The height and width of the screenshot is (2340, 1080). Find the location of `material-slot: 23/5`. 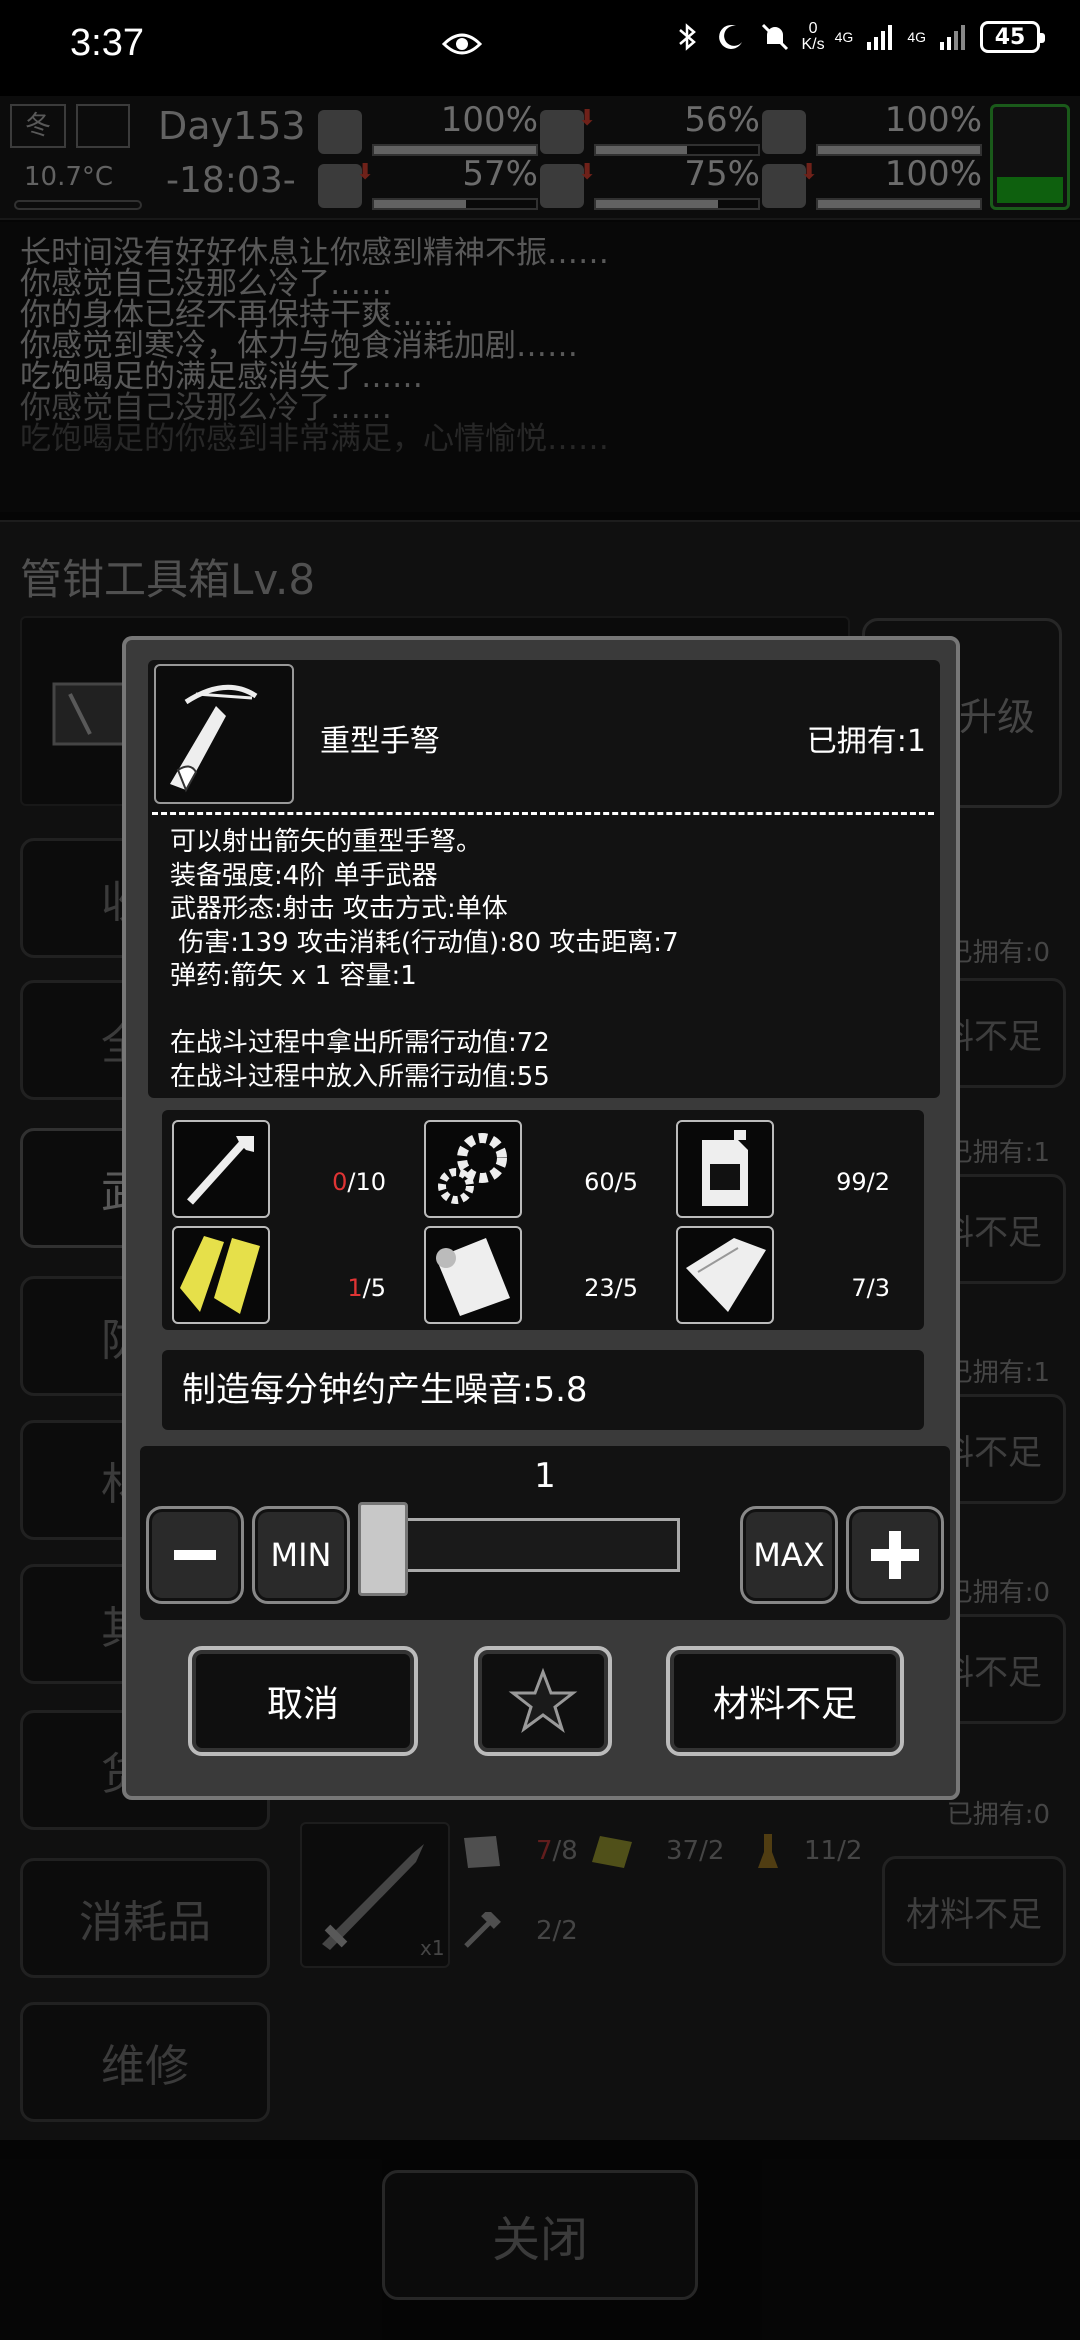

material-slot: 23/5 is located at coordinates (543, 1273).